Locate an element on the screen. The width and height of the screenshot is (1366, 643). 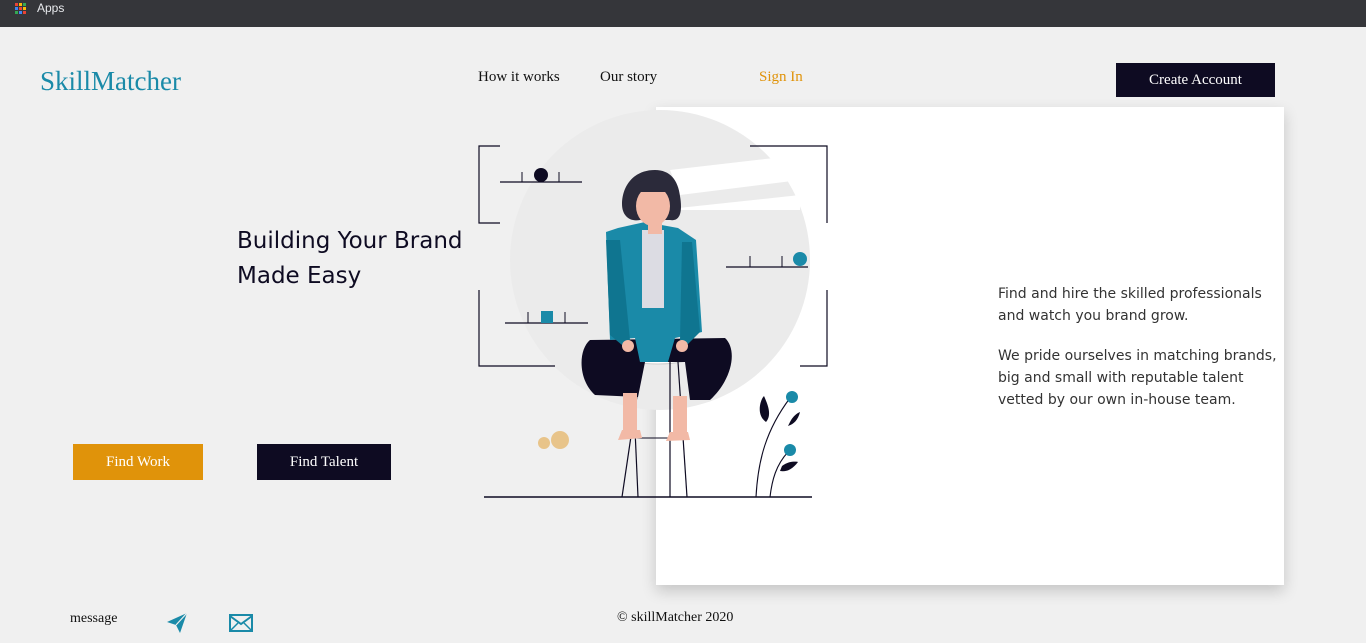
nav-how-it-works: How it works is located at coordinates (519, 77).